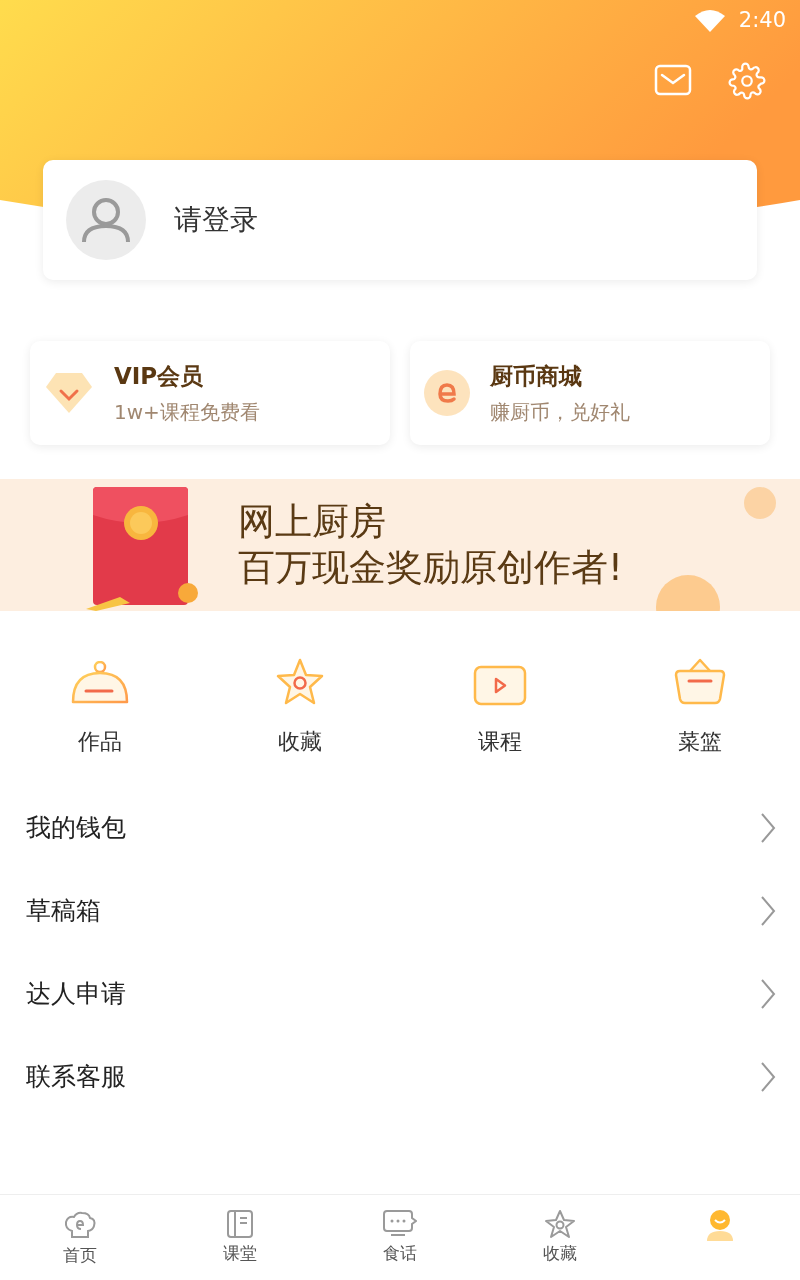 This screenshot has width=800, height=1280. I want to click on feature-card: 厨币商城 赚厨币，兑好礼, so click(590, 393).